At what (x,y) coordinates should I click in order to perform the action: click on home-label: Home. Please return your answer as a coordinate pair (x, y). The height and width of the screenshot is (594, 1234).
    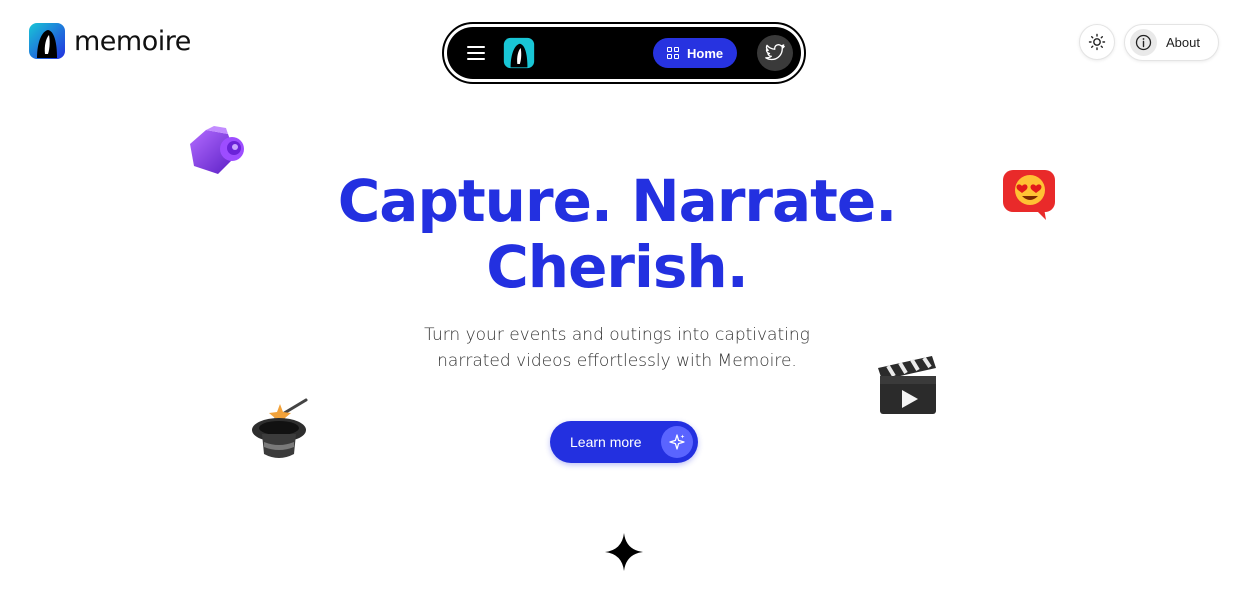
    Looking at the image, I should click on (705, 53).